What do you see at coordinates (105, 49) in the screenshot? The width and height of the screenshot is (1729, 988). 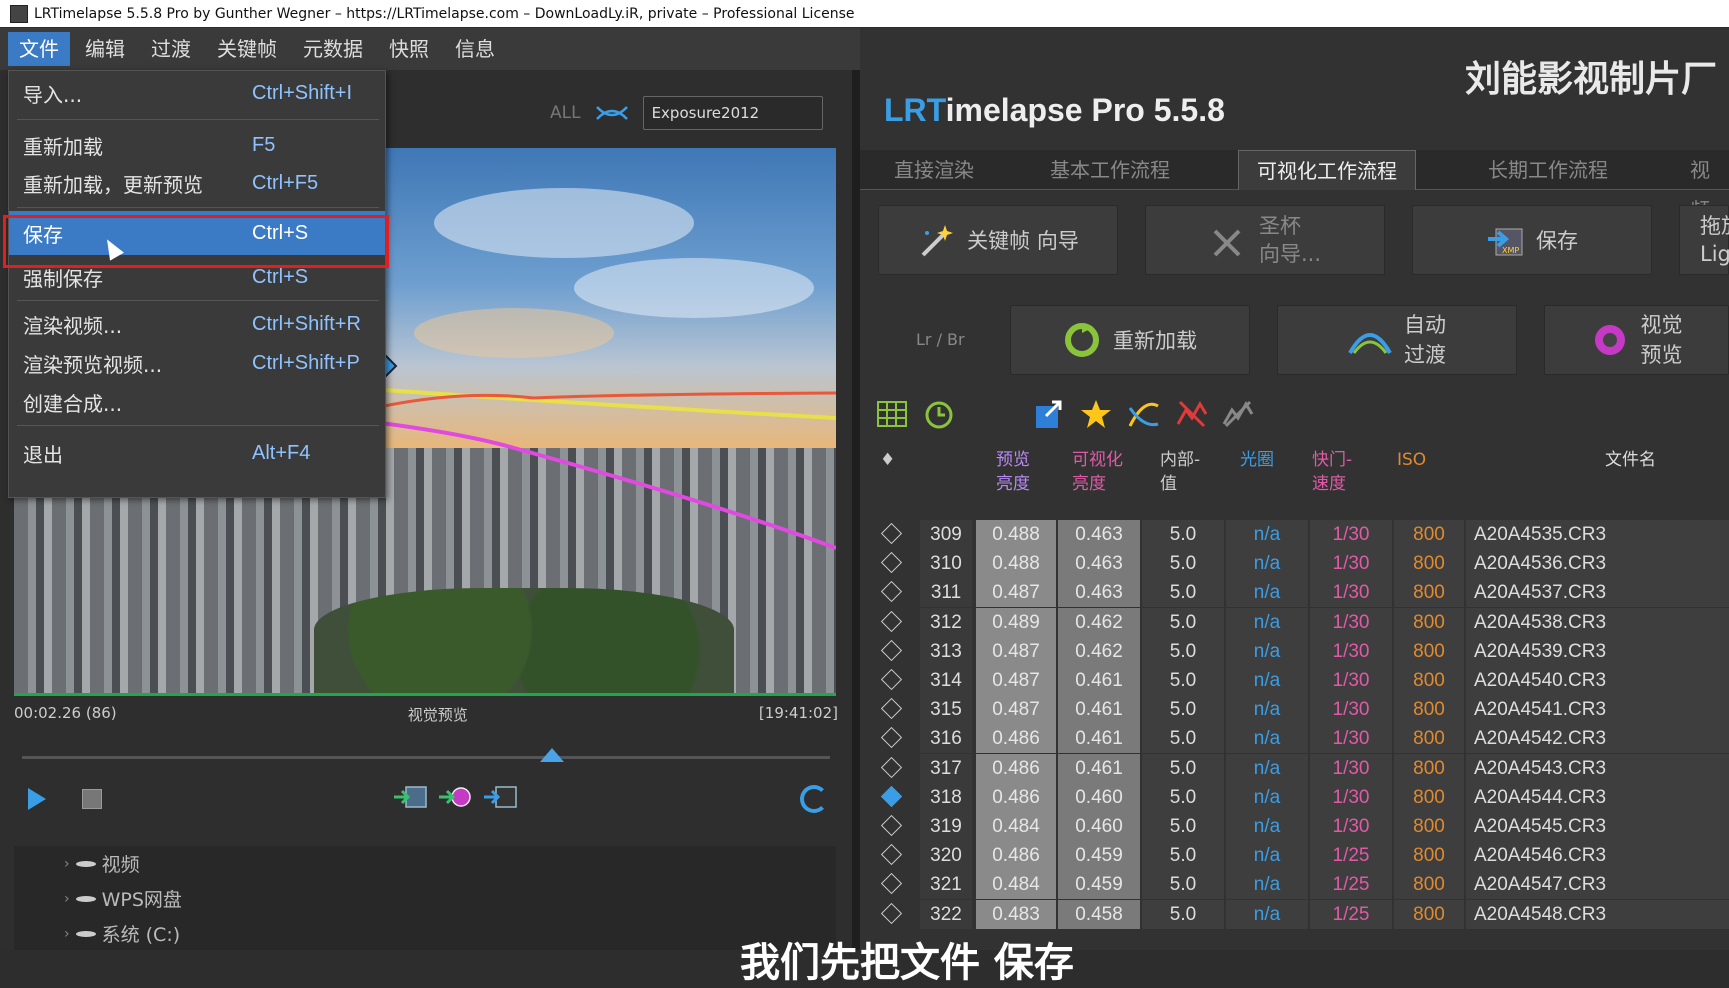 I see `menu-edit: 编辑` at bounding box center [105, 49].